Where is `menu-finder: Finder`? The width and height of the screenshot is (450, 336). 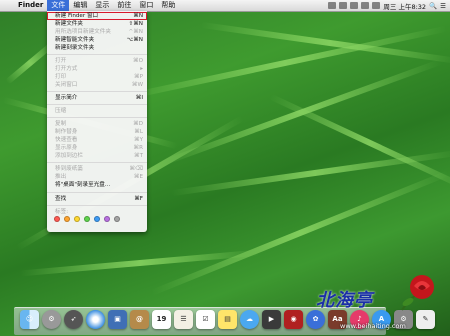
menu-finder: Finder is located at coordinates (30, 5).